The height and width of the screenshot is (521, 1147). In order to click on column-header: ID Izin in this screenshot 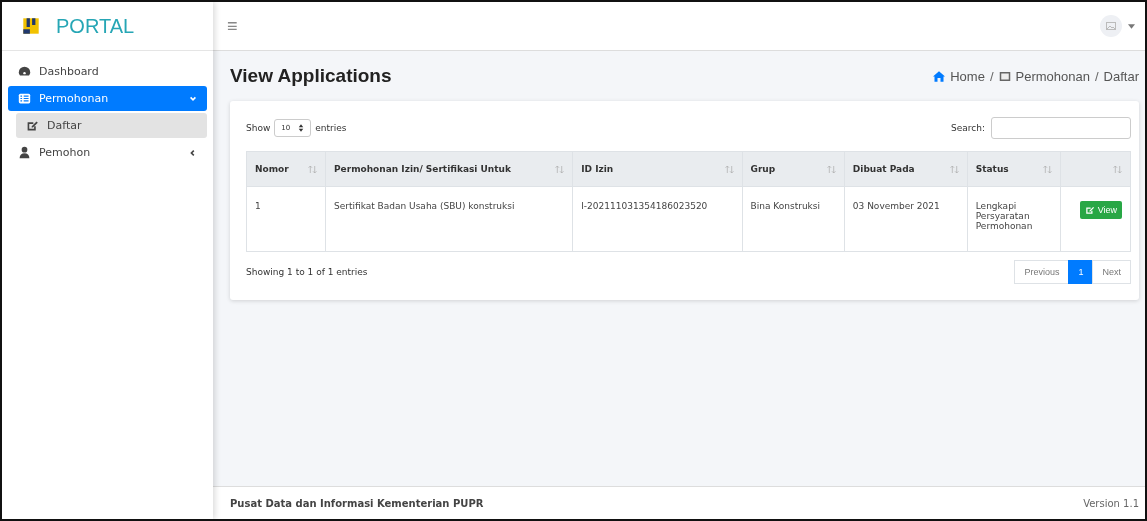, I will do `click(597, 169)`.